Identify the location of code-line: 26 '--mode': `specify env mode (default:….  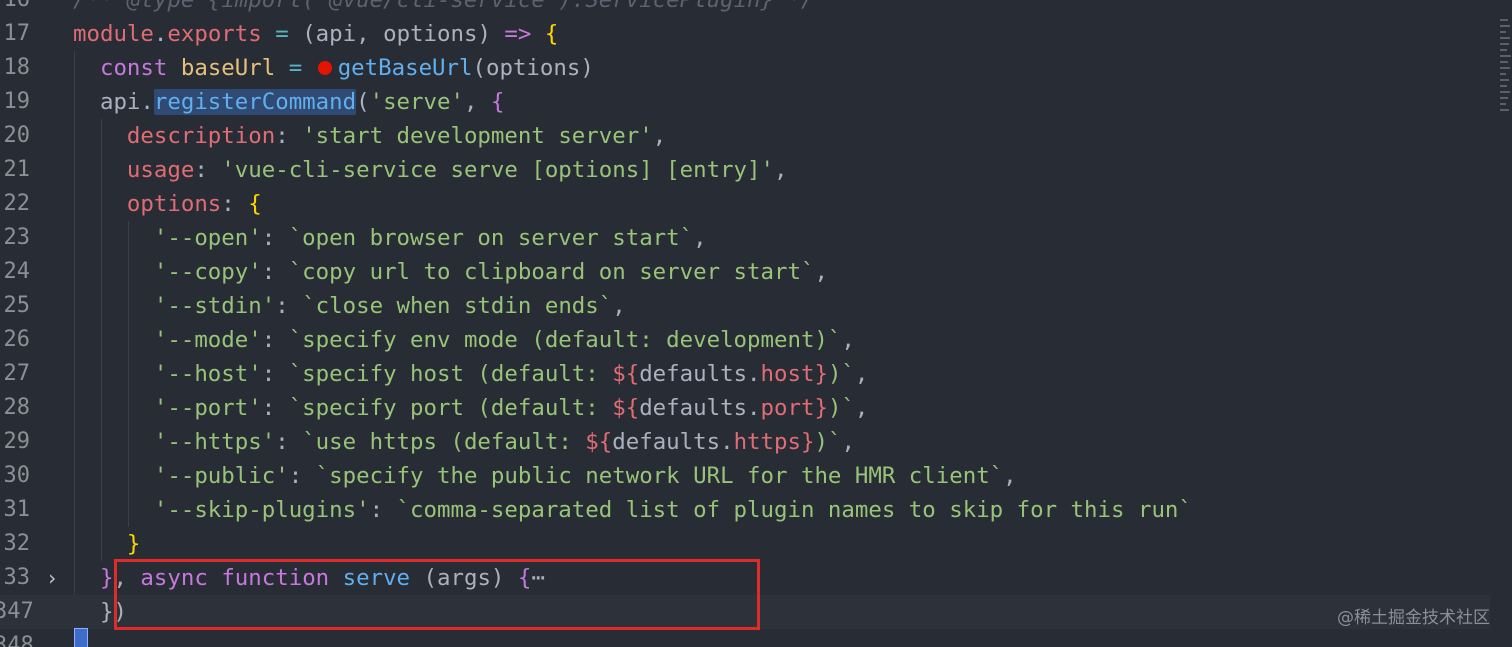
(745, 340).